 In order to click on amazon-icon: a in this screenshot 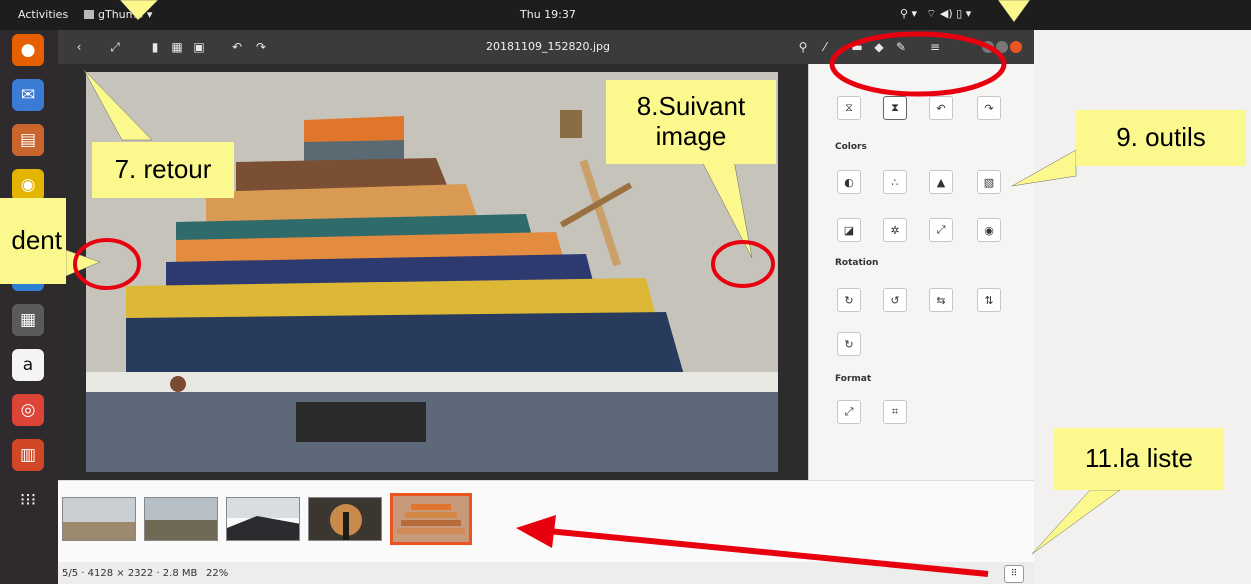, I will do `click(28, 365)`.